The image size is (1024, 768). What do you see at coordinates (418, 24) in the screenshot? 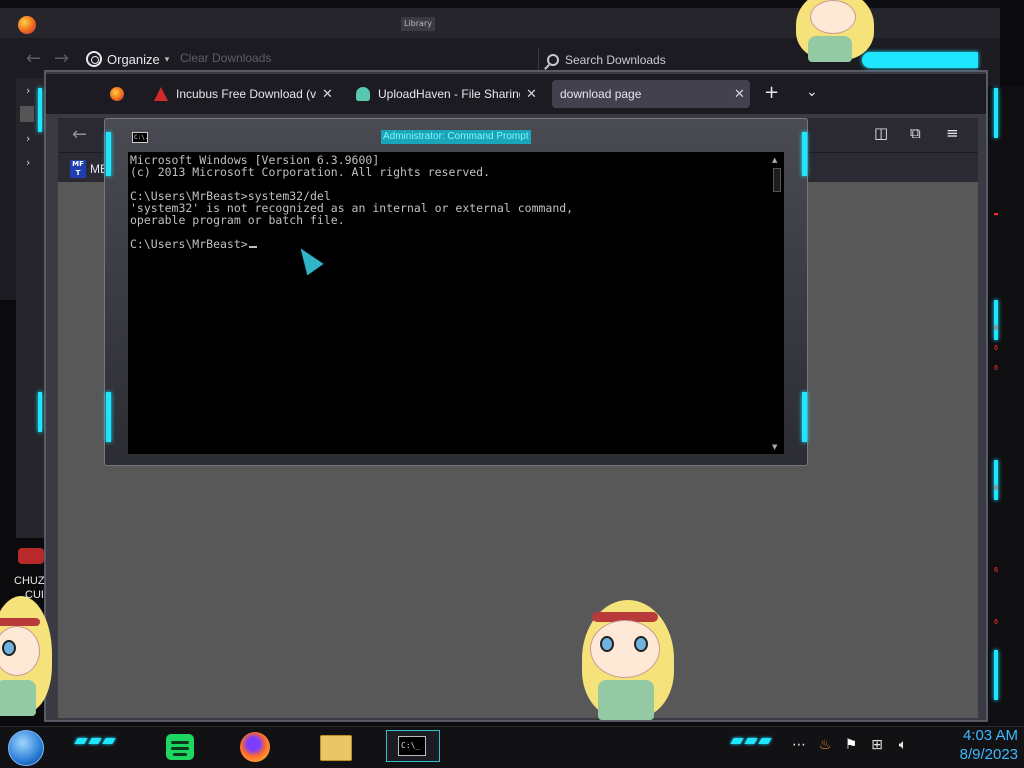
I see `library-title: Library` at bounding box center [418, 24].